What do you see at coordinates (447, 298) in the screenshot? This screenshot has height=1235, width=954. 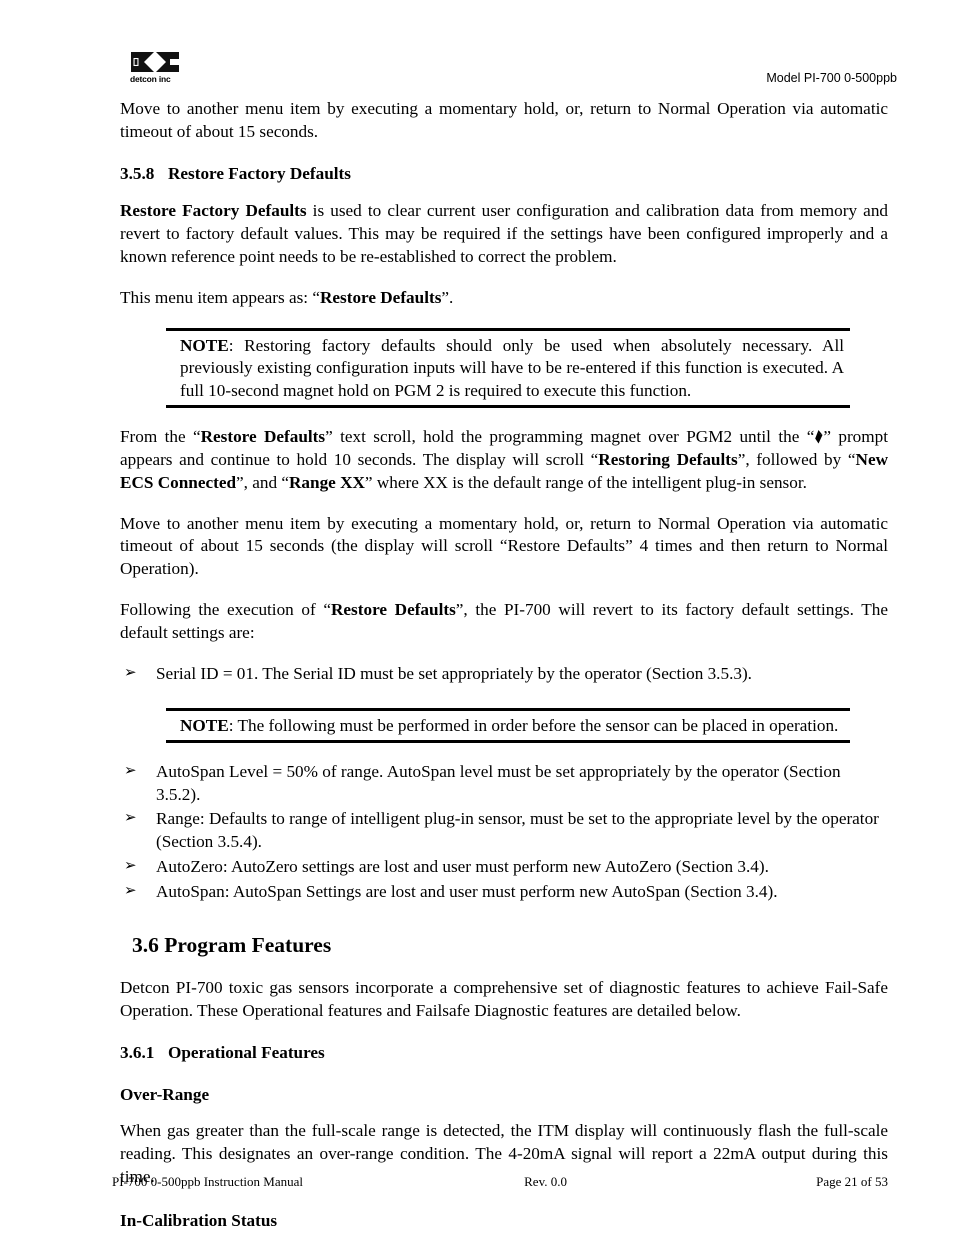 I see `inline-text-appears-post: ”.` at bounding box center [447, 298].